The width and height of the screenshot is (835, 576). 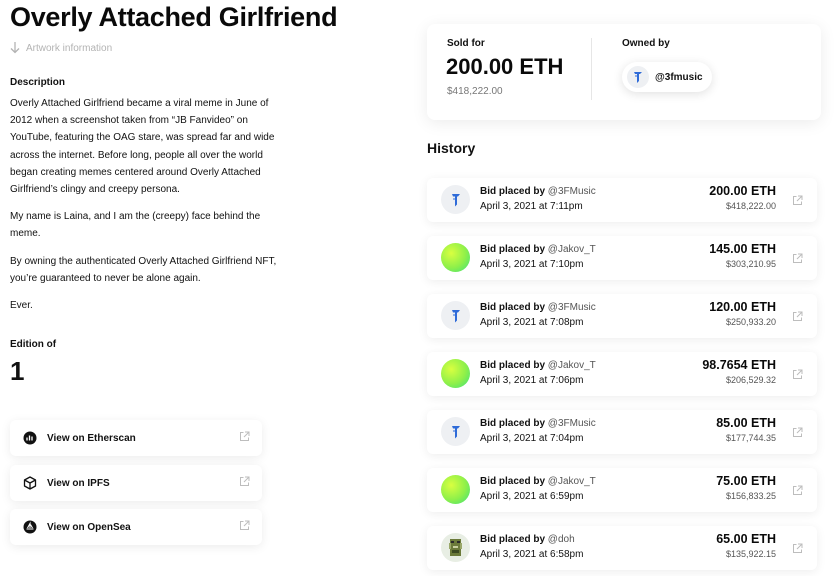 What do you see at coordinates (30, 483) in the screenshot?
I see `cube-icon` at bounding box center [30, 483].